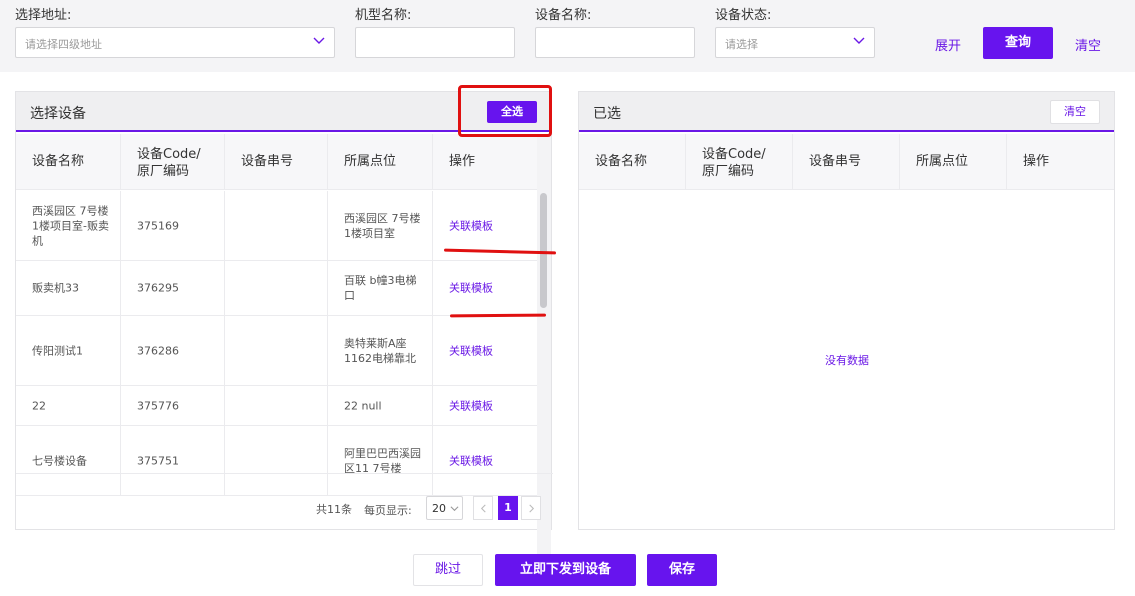 The width and height of the screenshot is (1135, 596). Describe the element at coordinates (70, 225) in the screenshot. I see `device-name-cell: 西溪园区 7号楼1楼项目室-贩卖机` at that location.